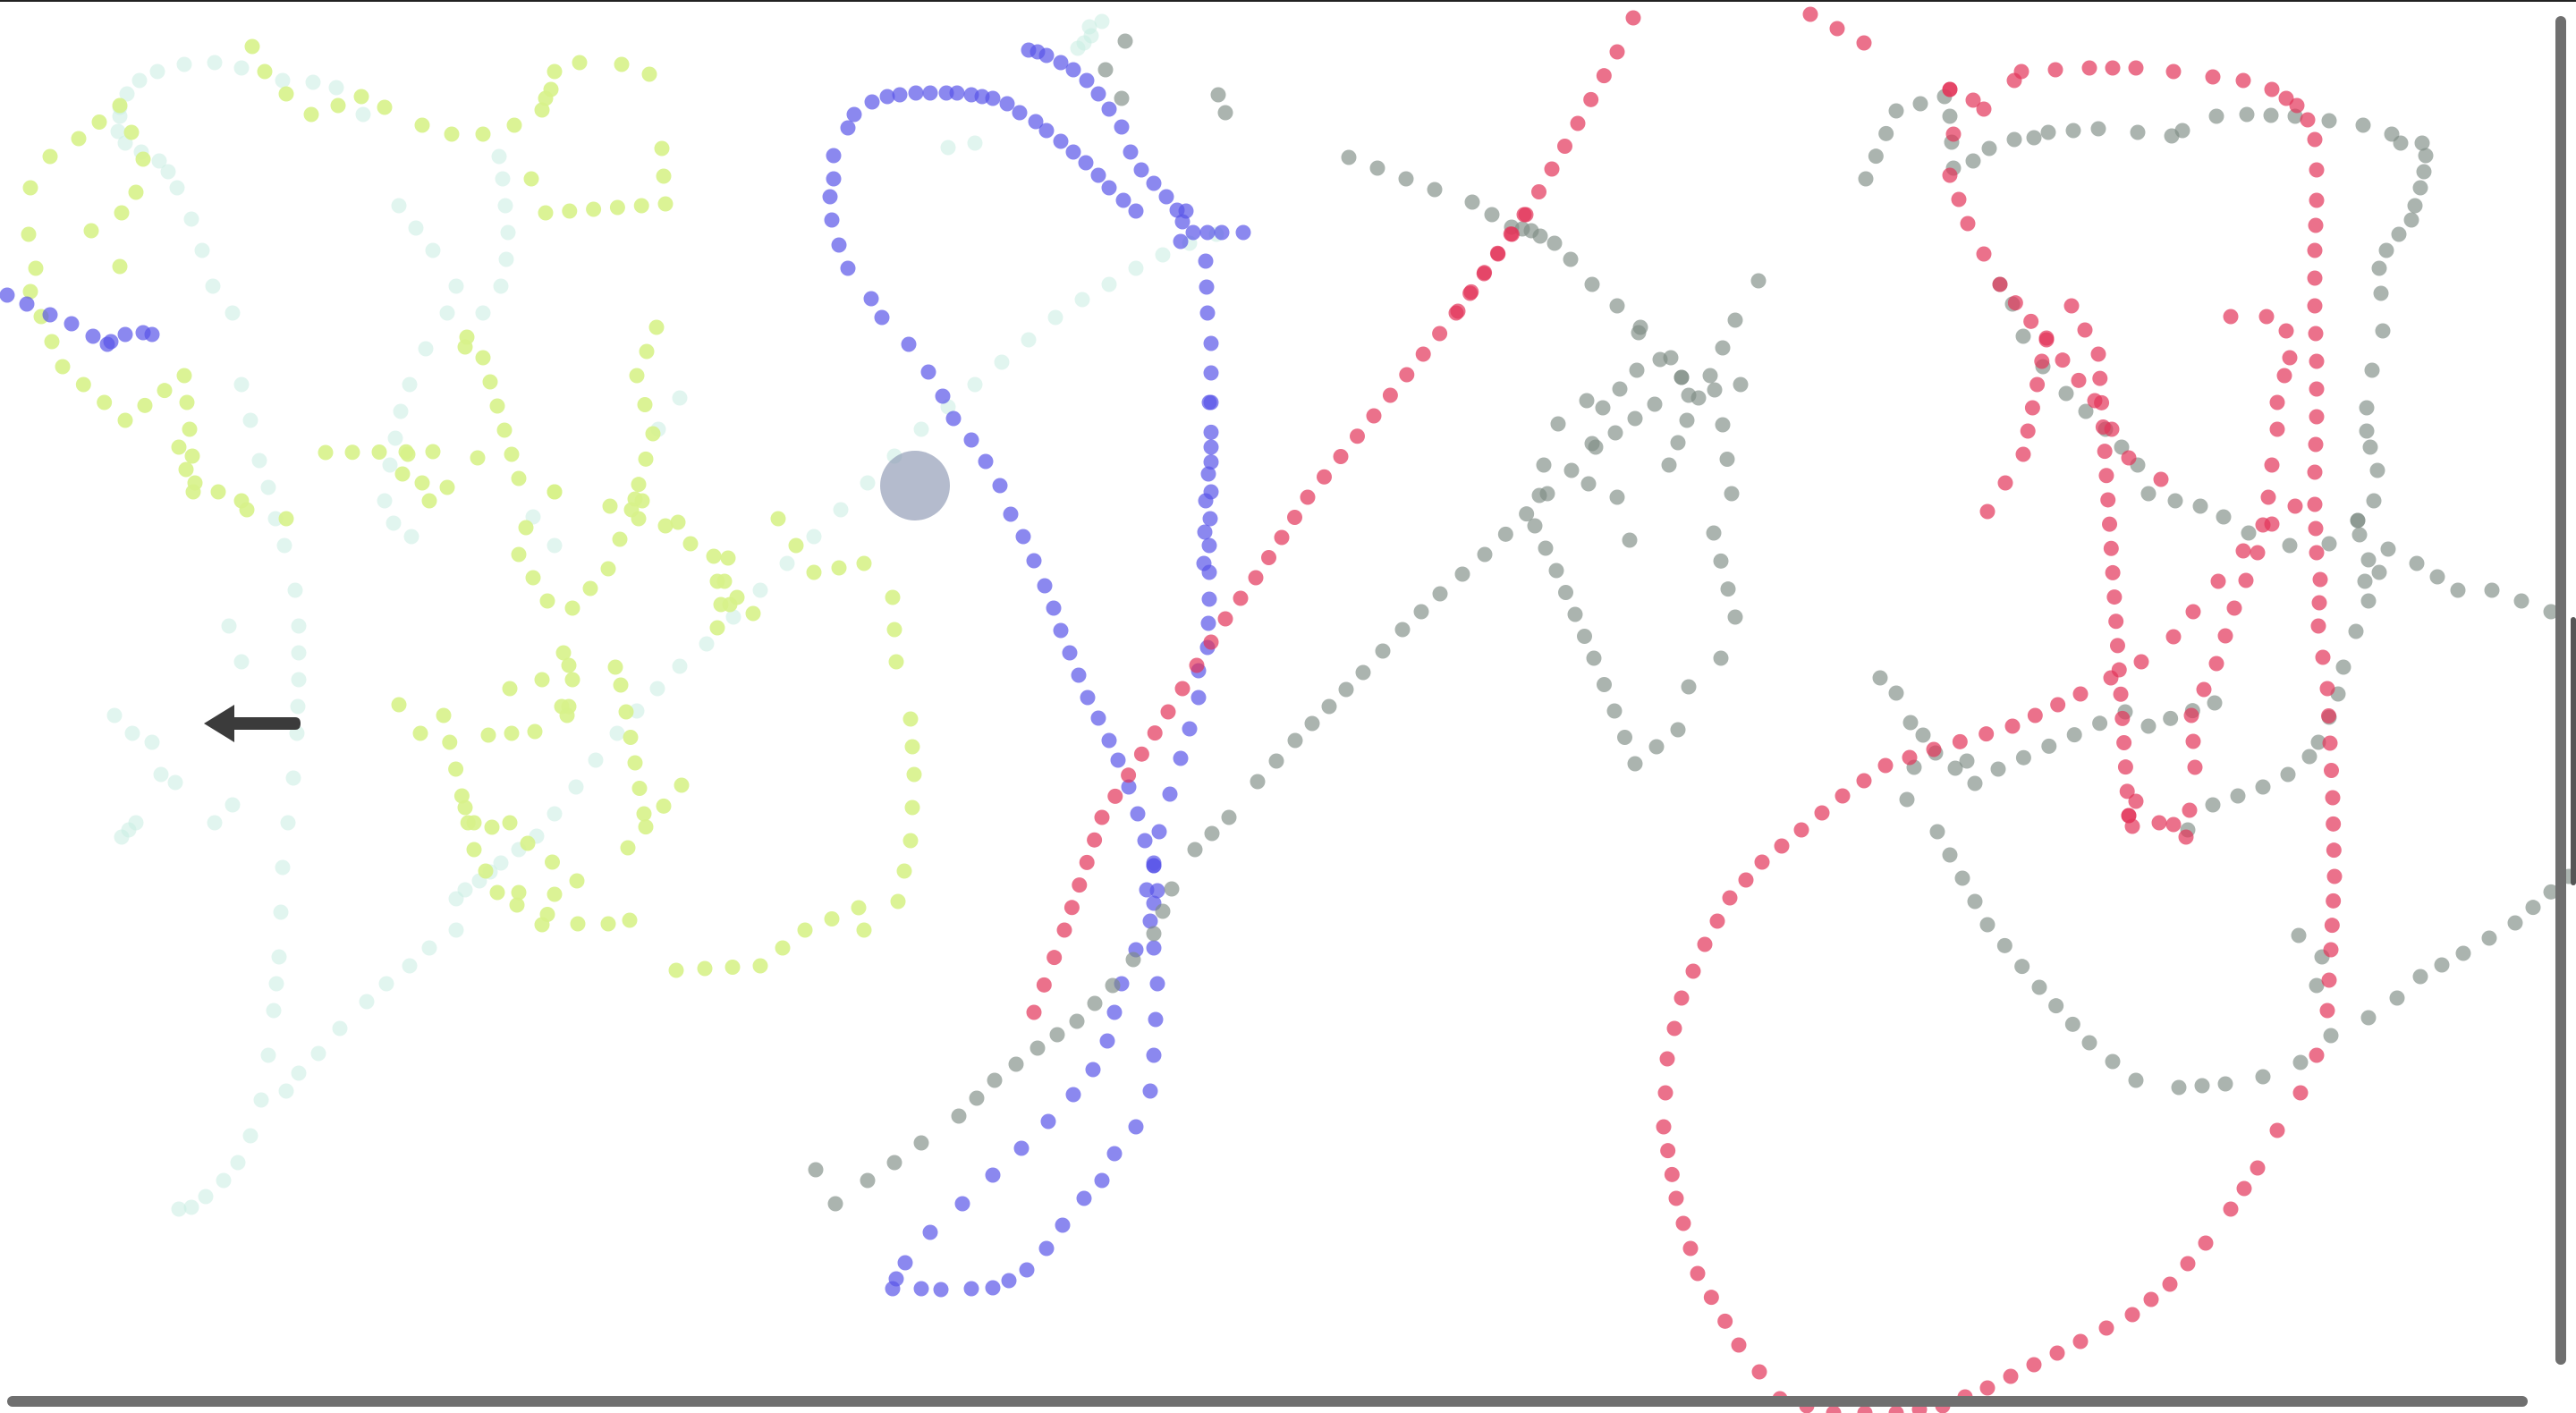 The height and width of the screenshot is (1413, 2576). What do you see at coordinates (251, 723) in the screenshot?
I see `back-arrow-icon` at bounding box center [251, 723].